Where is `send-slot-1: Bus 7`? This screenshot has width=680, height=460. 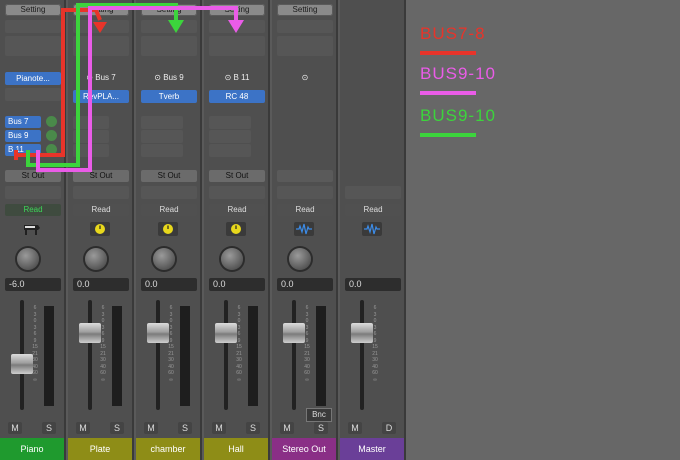 send-slot-1: Bus 7 is located at coordinates (23, 122).